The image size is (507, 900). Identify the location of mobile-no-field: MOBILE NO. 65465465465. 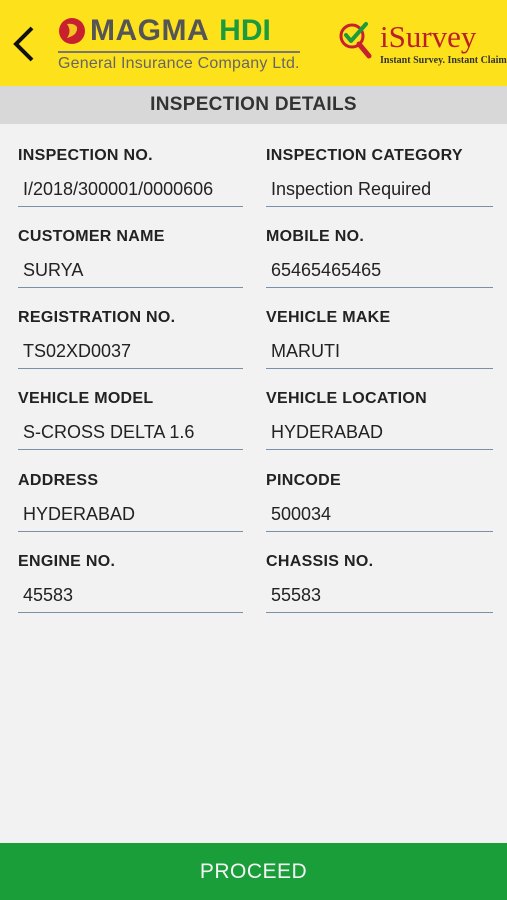
(381, 257).